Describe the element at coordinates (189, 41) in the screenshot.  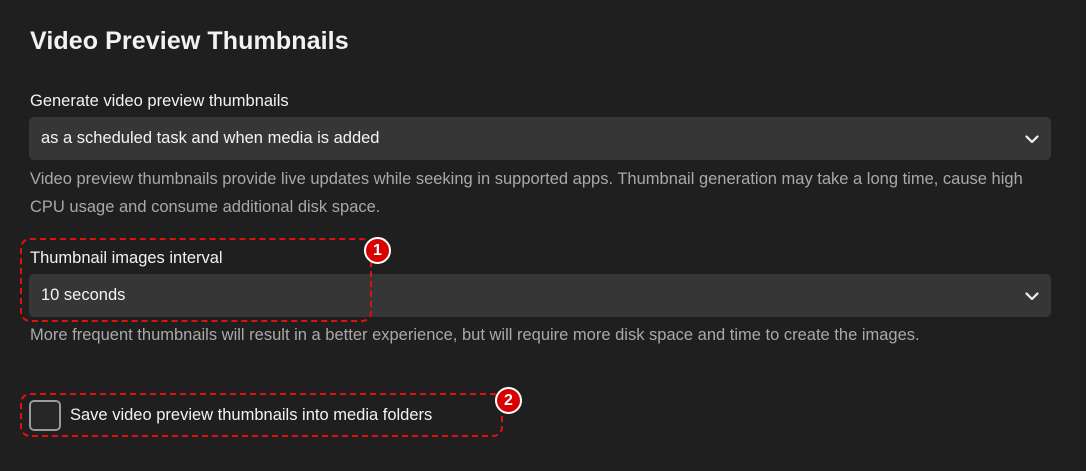
I see `section-title: Video Preview Thumbnails` at that location.